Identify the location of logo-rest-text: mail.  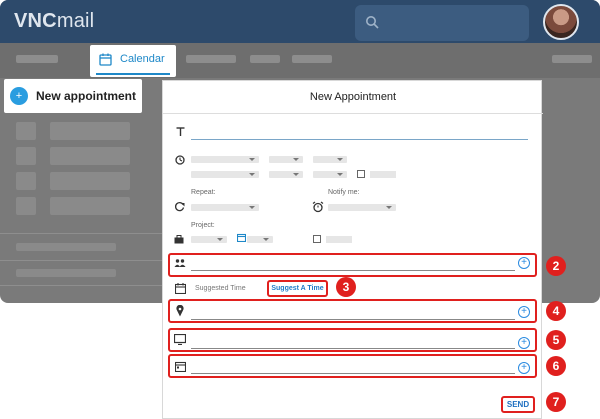
(75, 21).